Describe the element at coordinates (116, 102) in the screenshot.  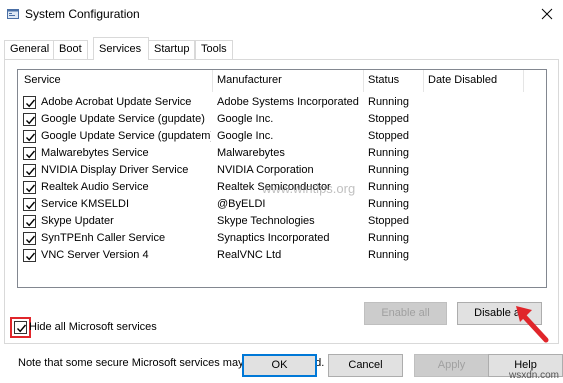
I see `service-name-cell: Adobe Acrobat Update Service` at that location.